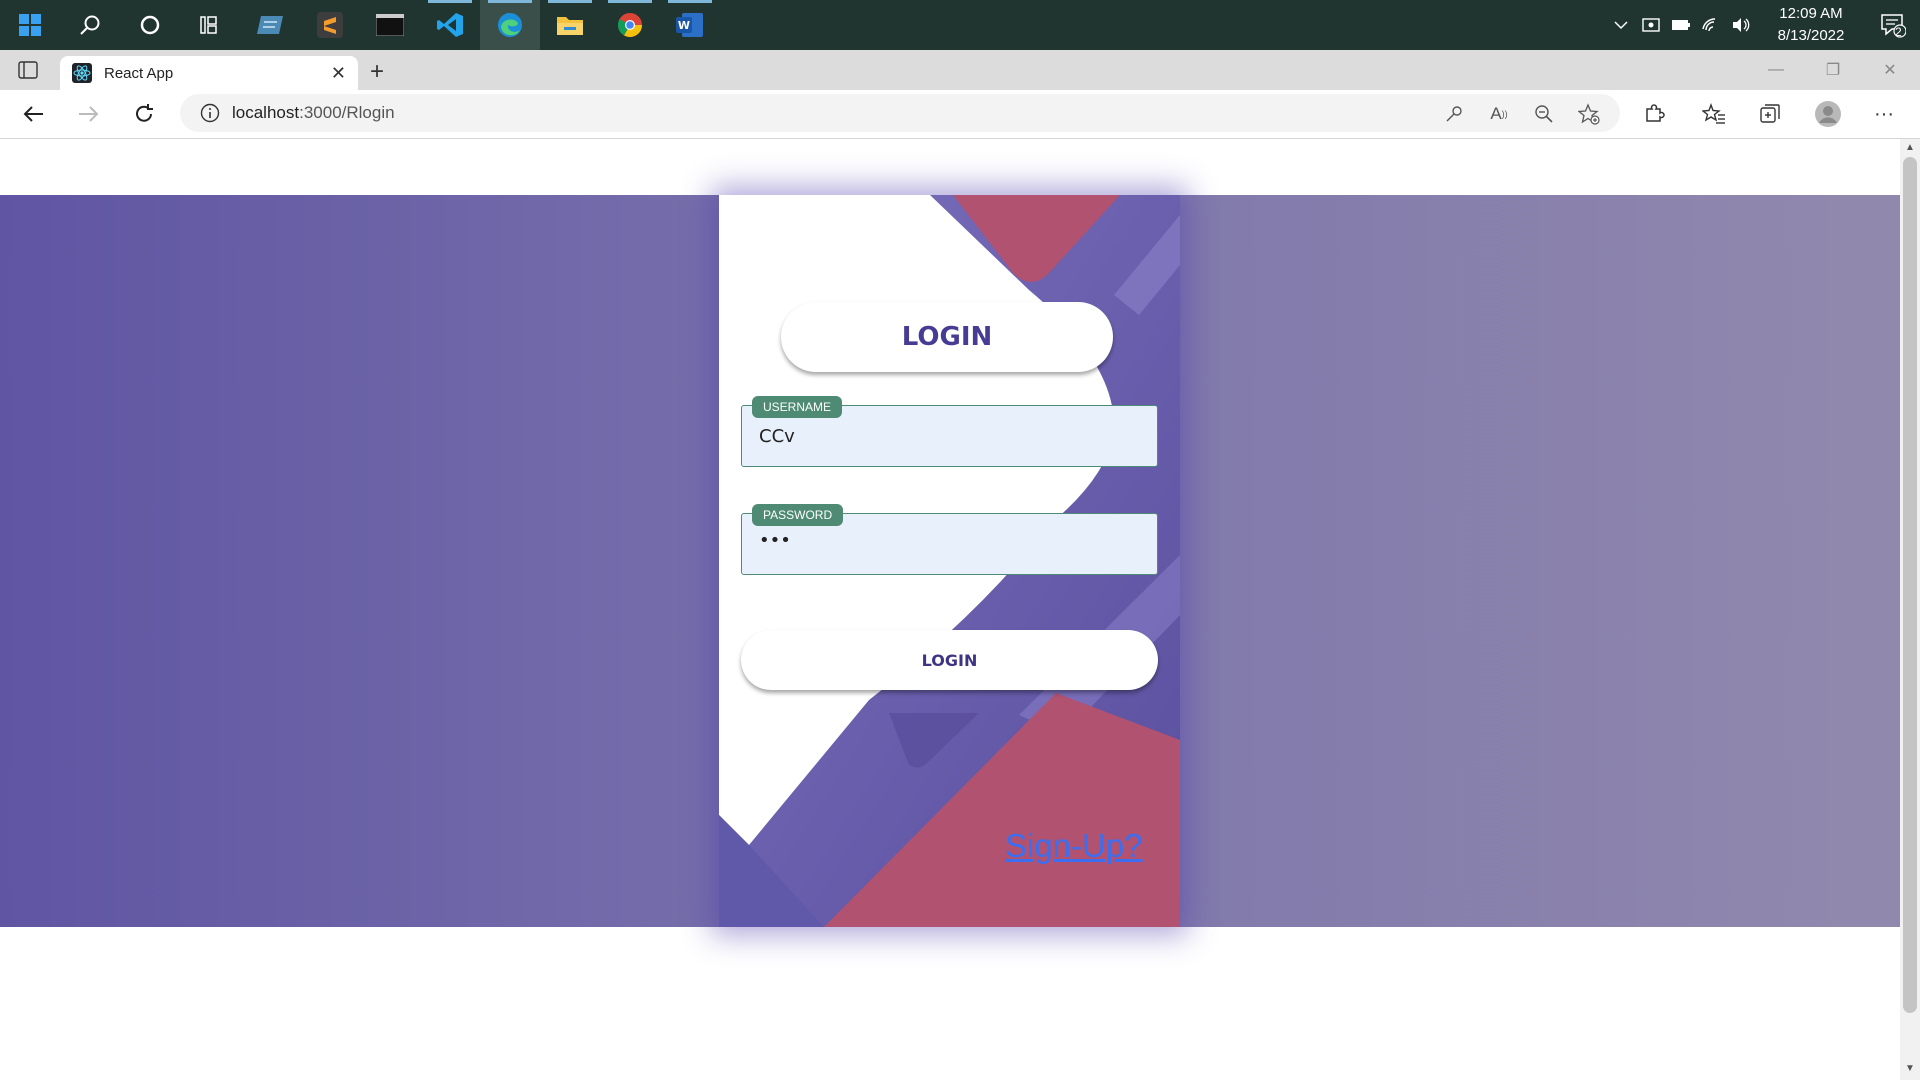 Image resolution: width=1920 pixels, height=1080 pixels. What do you see at coordinates (1621, 25) in the screenshot?
I see `chevron-up-icon` at bounding box center [1621, 25].